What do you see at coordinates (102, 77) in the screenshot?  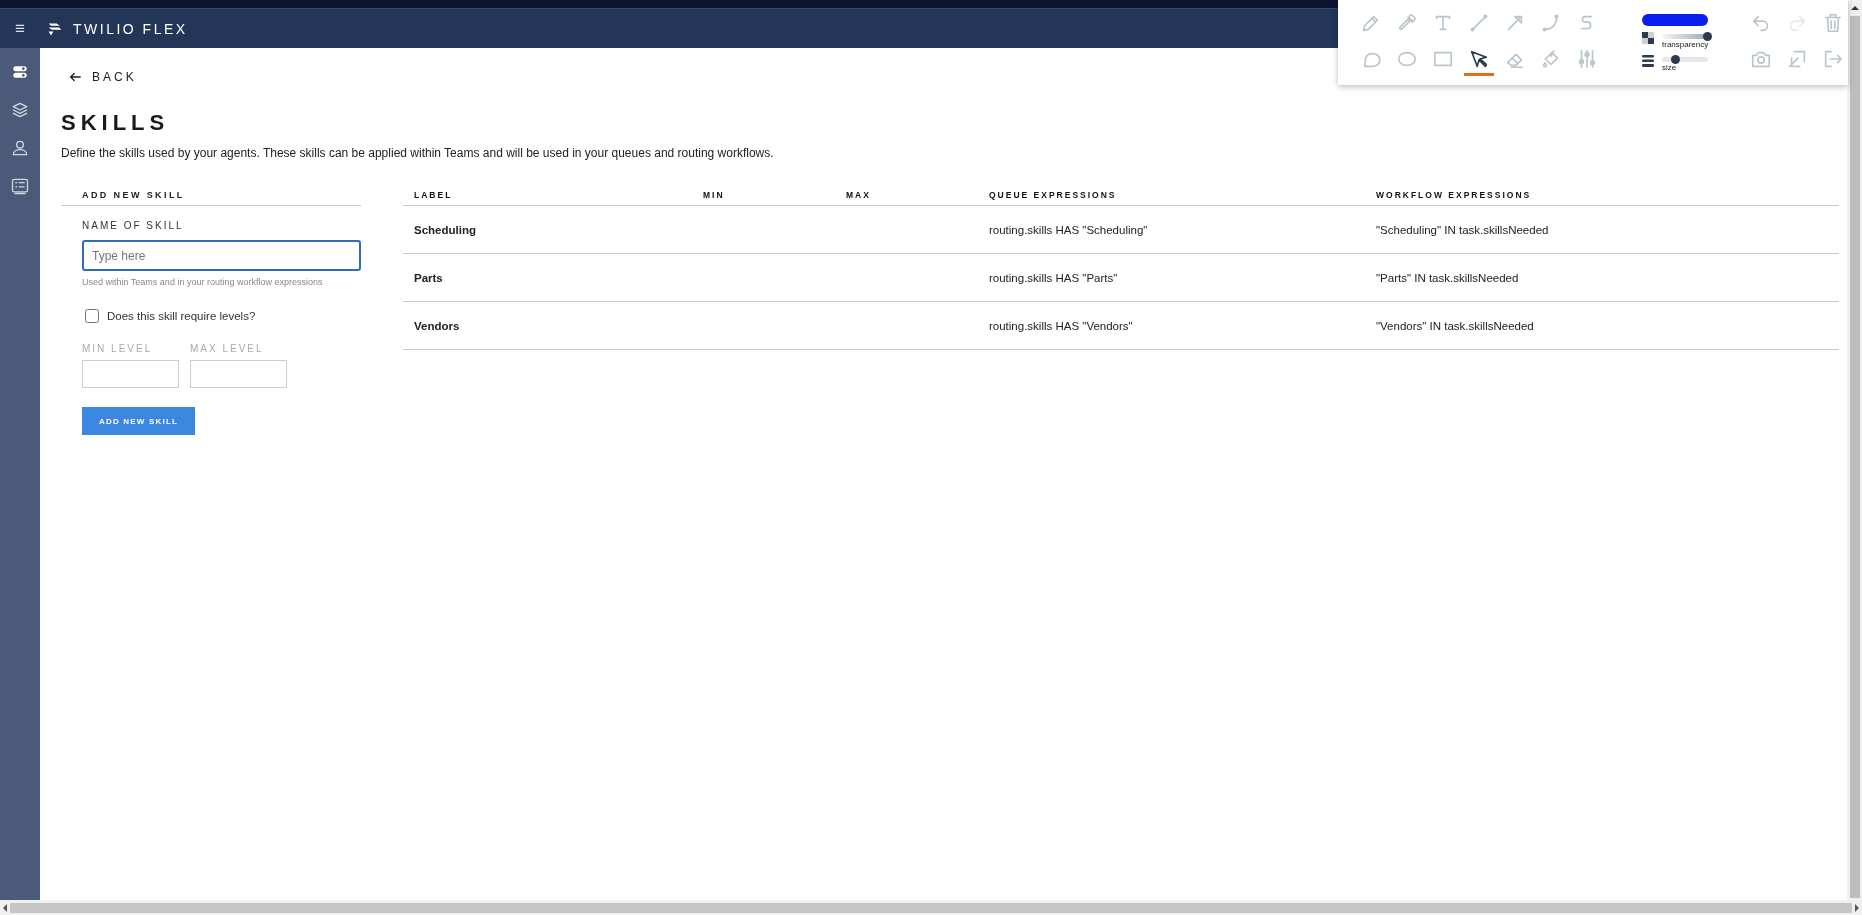 I see `back-link: BACK` at bounding box center [102, 77].